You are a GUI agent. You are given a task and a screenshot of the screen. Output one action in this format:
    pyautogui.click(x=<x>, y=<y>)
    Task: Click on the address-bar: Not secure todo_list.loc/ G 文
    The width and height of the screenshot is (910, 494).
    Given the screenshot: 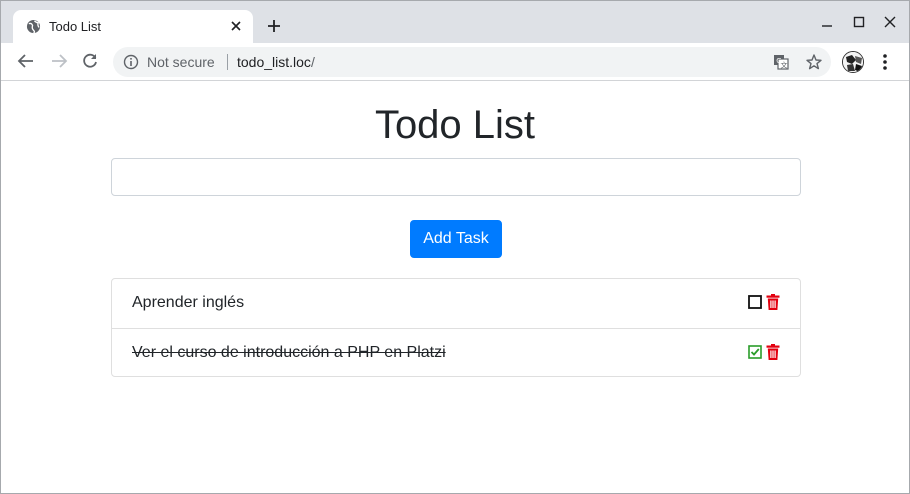 What is the action you would take?
    pyautogui.click(x=472, y=62)
    